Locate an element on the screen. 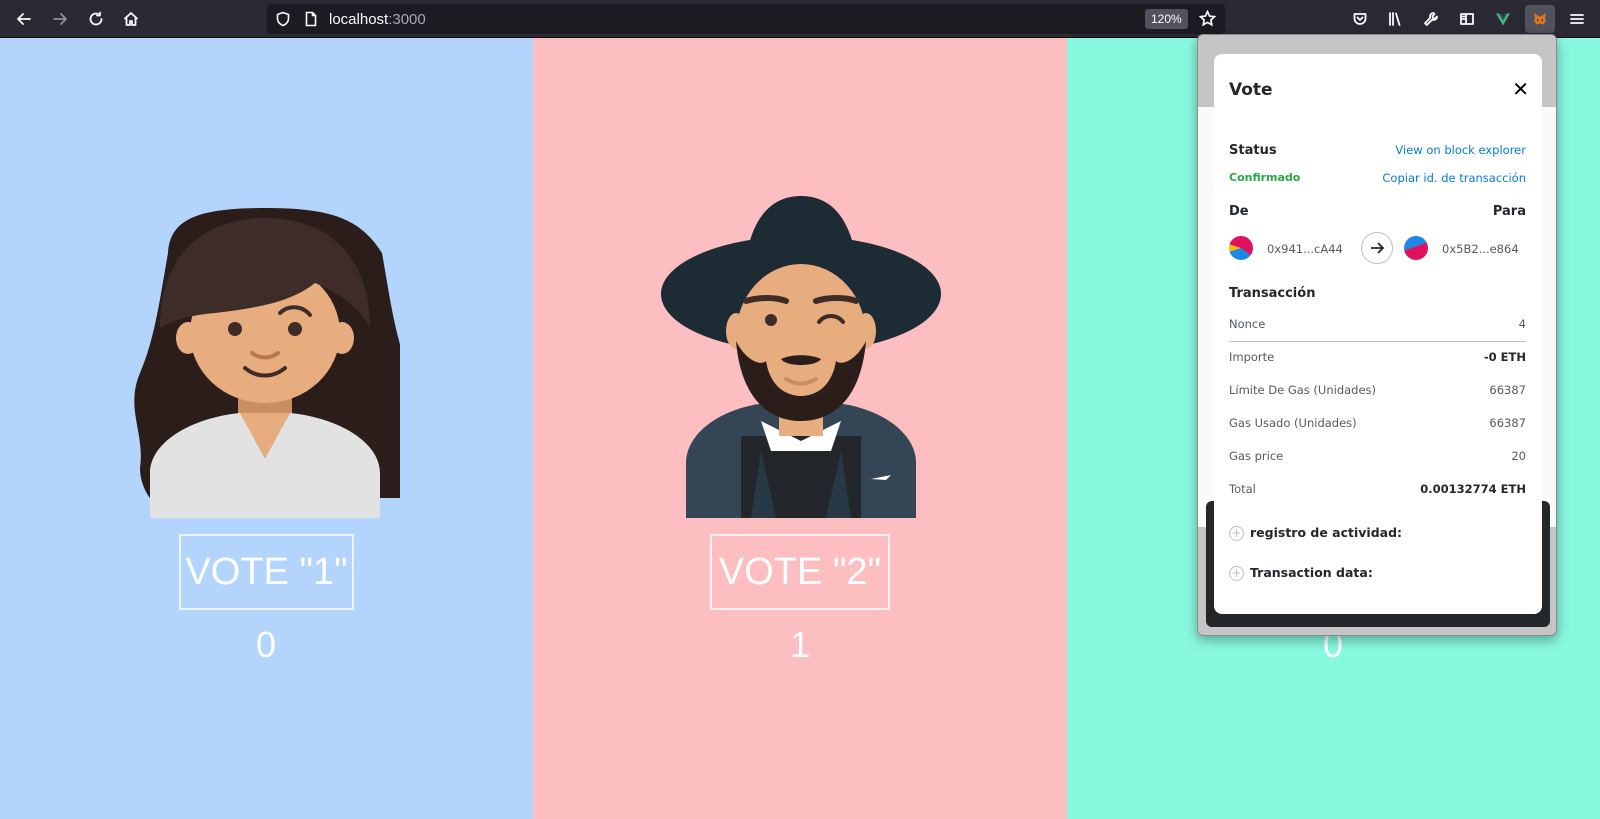 This screenshot has height=819, width=1600. library-icon is located at coordinates (1395, 19).